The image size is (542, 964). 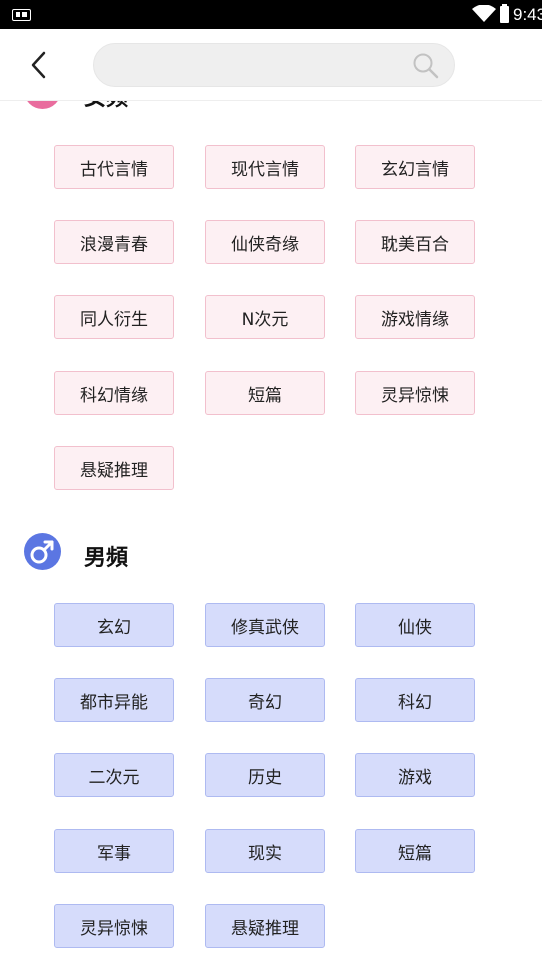 I want to click on search-input, so click(x=257, y=65).